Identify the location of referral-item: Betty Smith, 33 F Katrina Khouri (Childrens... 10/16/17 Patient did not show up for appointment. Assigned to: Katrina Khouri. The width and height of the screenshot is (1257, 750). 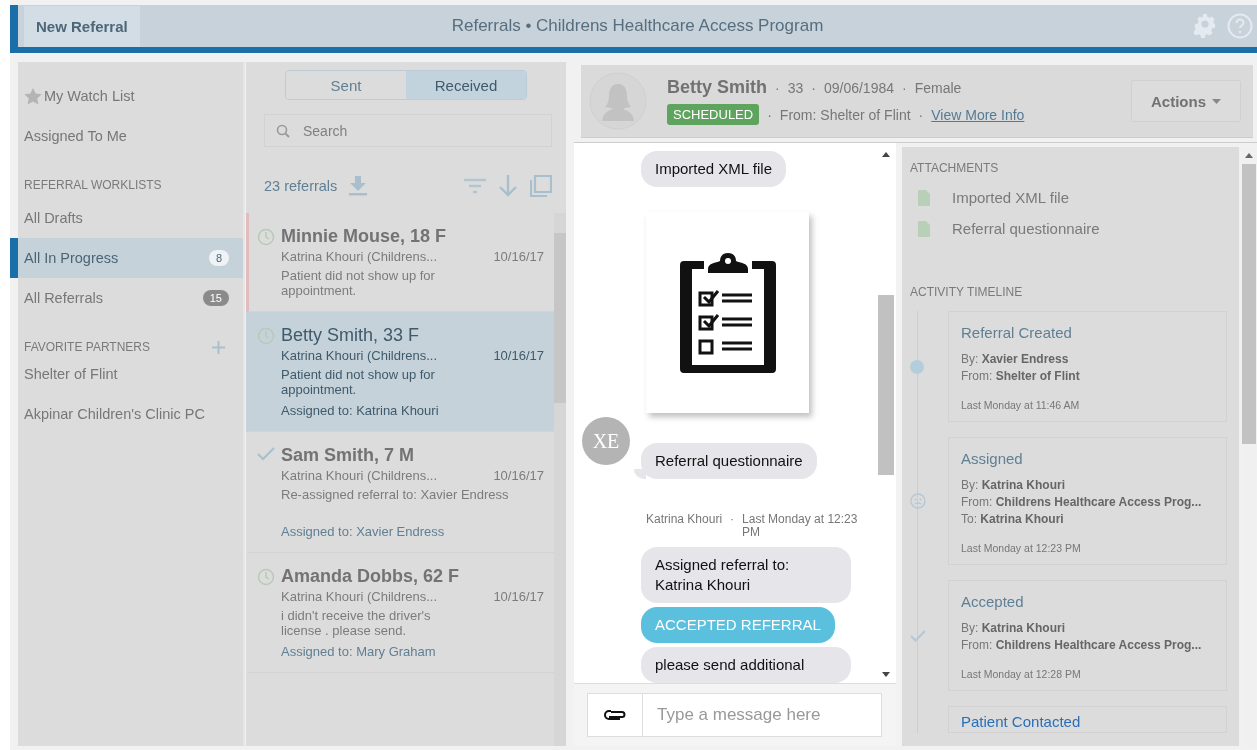
(400, 372).